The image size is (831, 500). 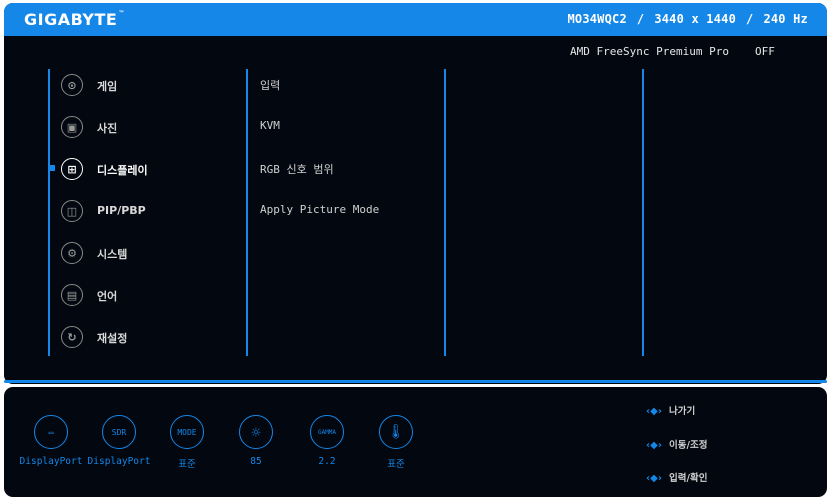 What do you see at coordinates (72, 169) in the screenshot?
I see `display-icon: ⊞` at bounding box center [72, 169].